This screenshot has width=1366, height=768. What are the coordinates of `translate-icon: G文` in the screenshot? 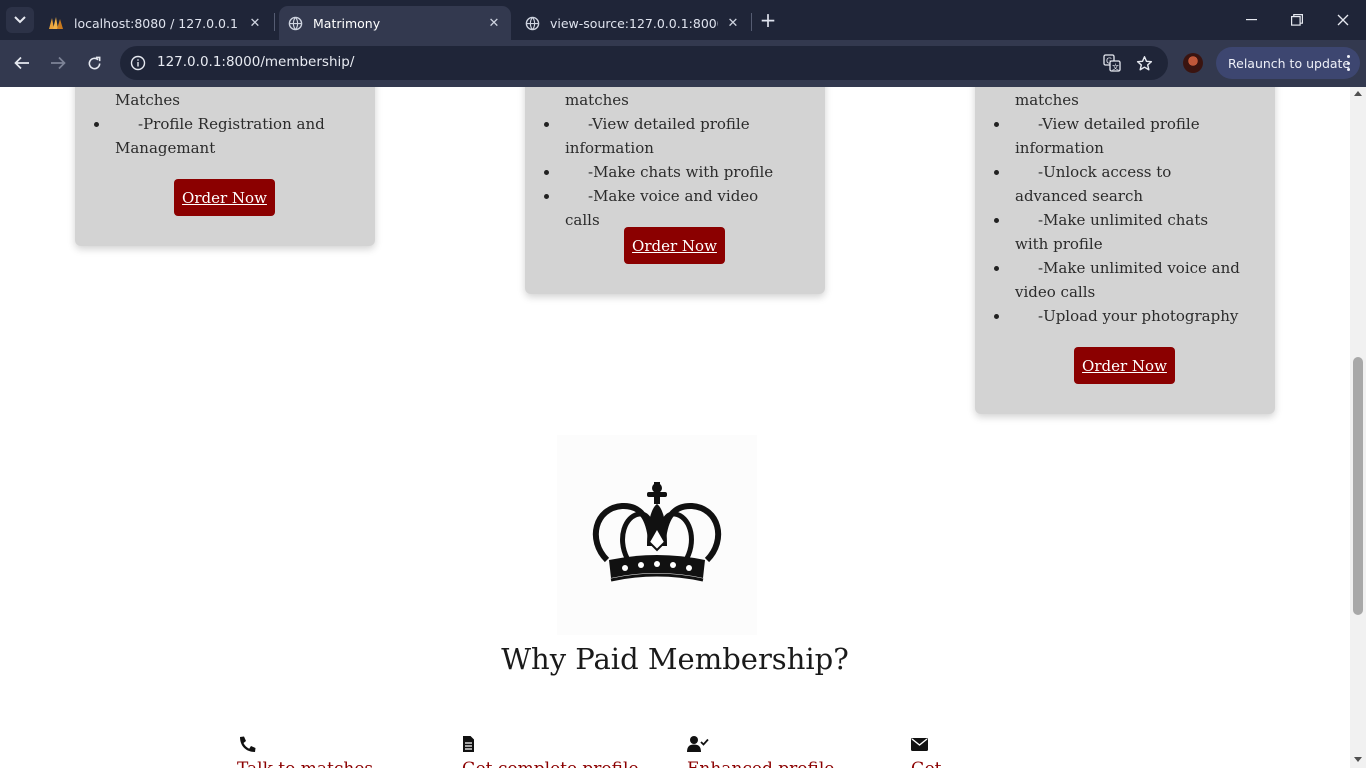 It's located at (1112, 63).